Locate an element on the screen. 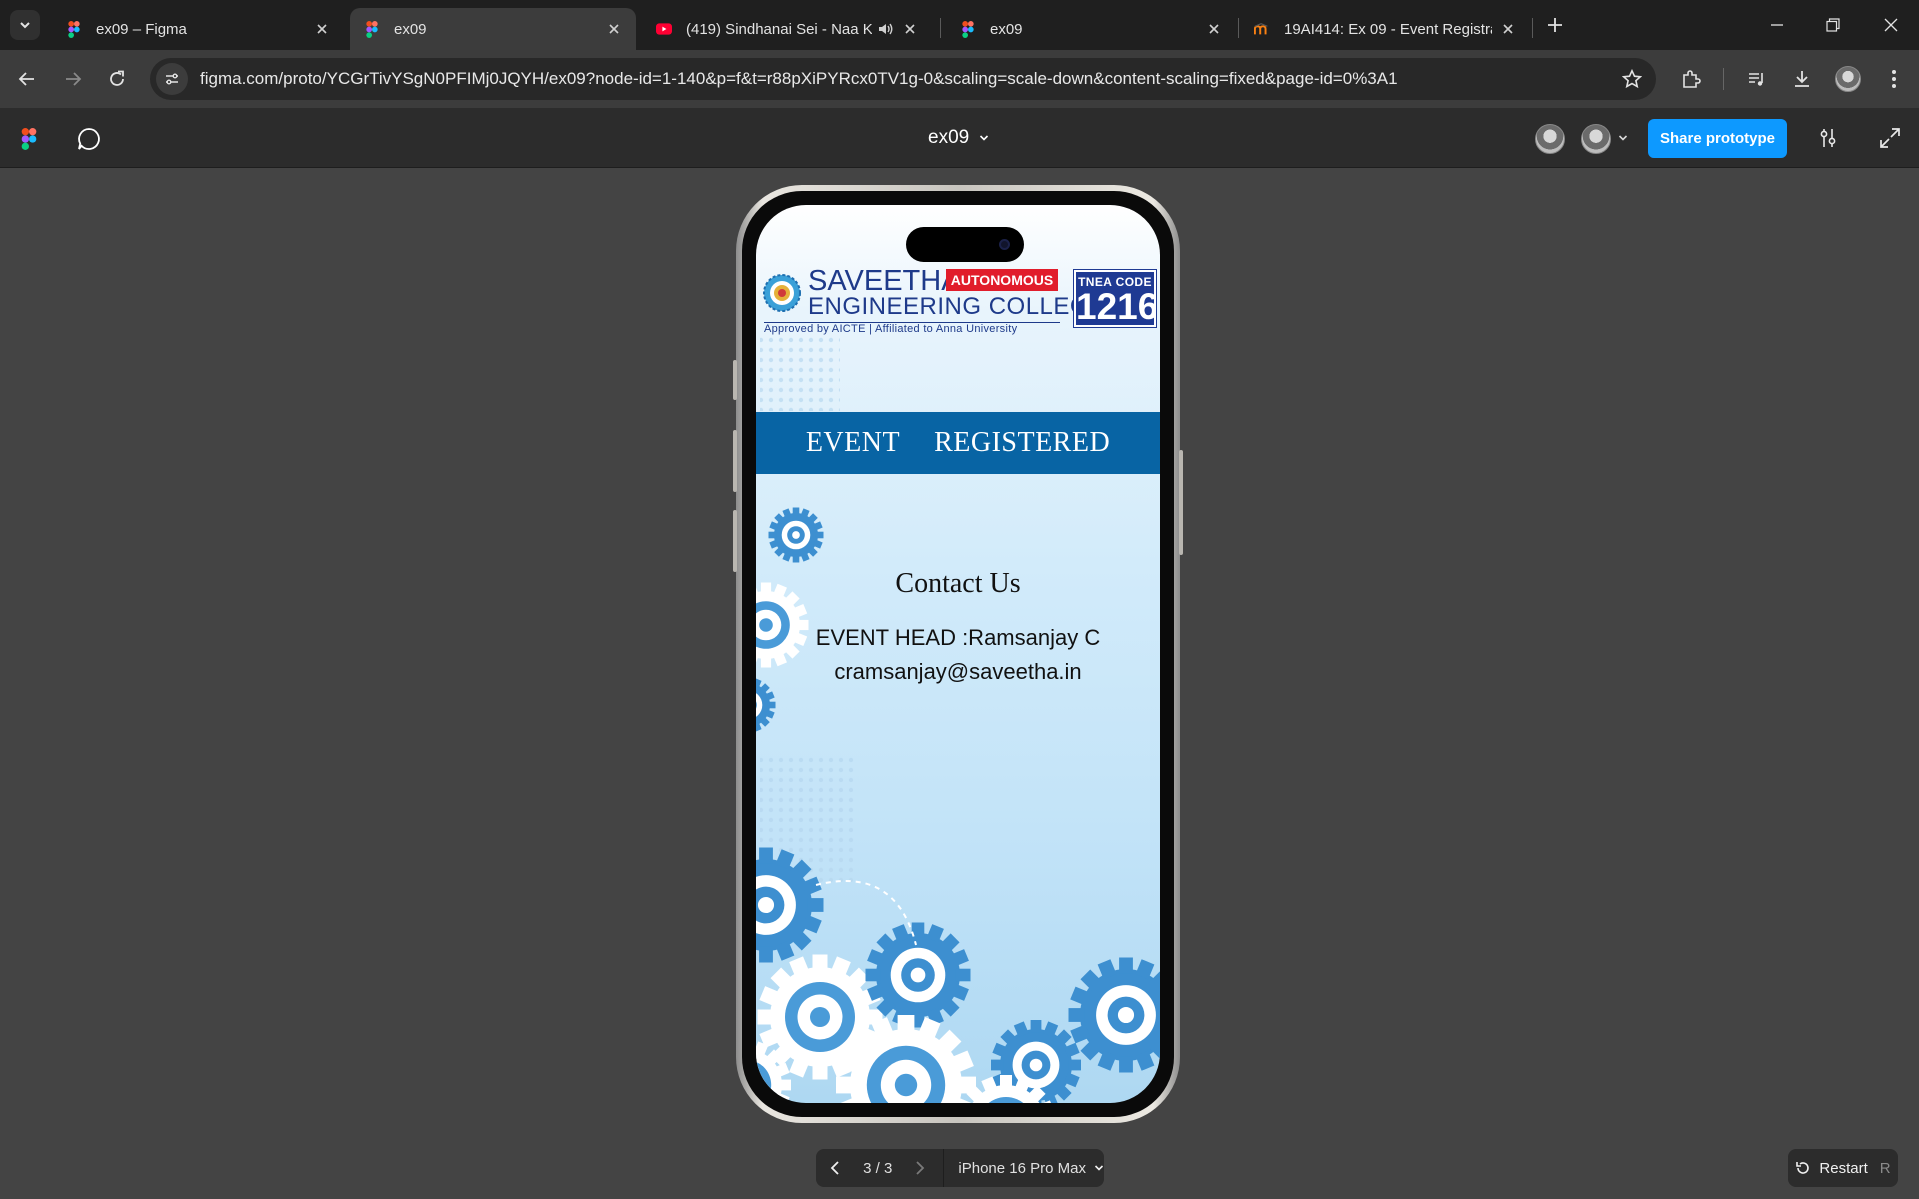 The image size is (1919, 1199). forward-button is located at coordinates (73, 79).